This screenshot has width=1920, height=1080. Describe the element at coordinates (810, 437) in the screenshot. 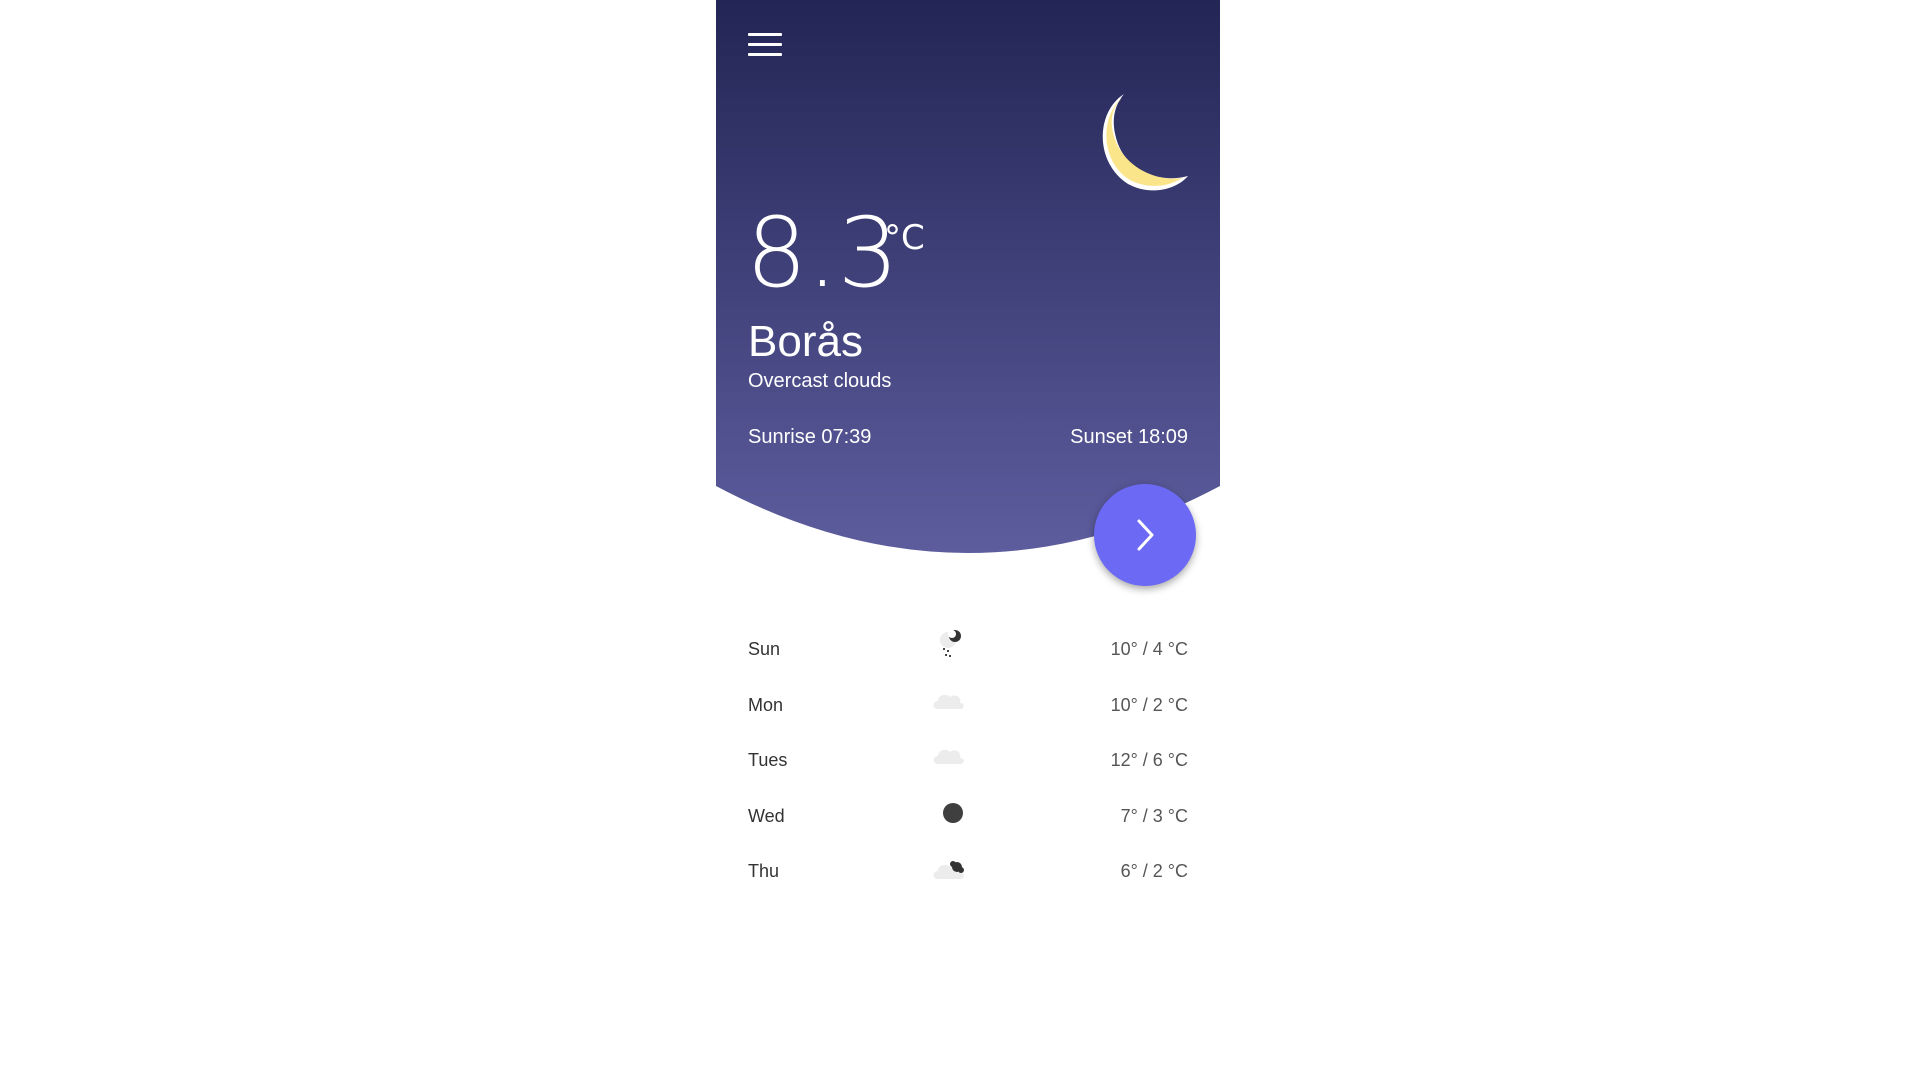

I see `sunrise-time: Sunrise 07:39` at that location.